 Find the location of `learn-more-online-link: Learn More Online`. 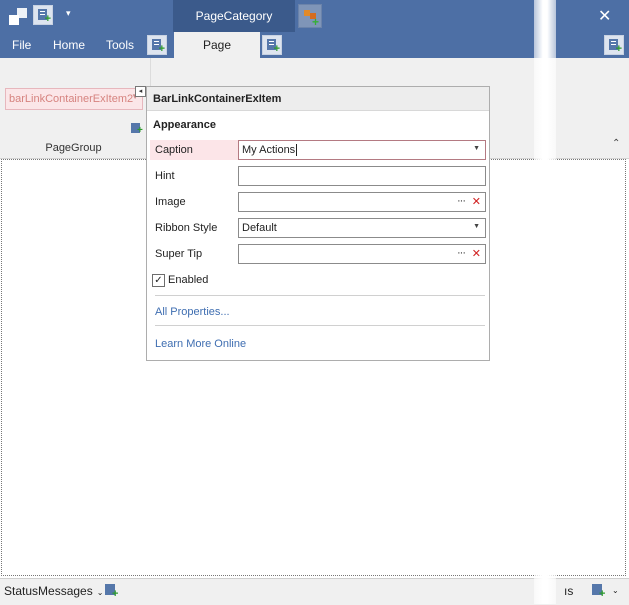

learn-more-online-link: Learn More Online is located at coordinates (200, 344).